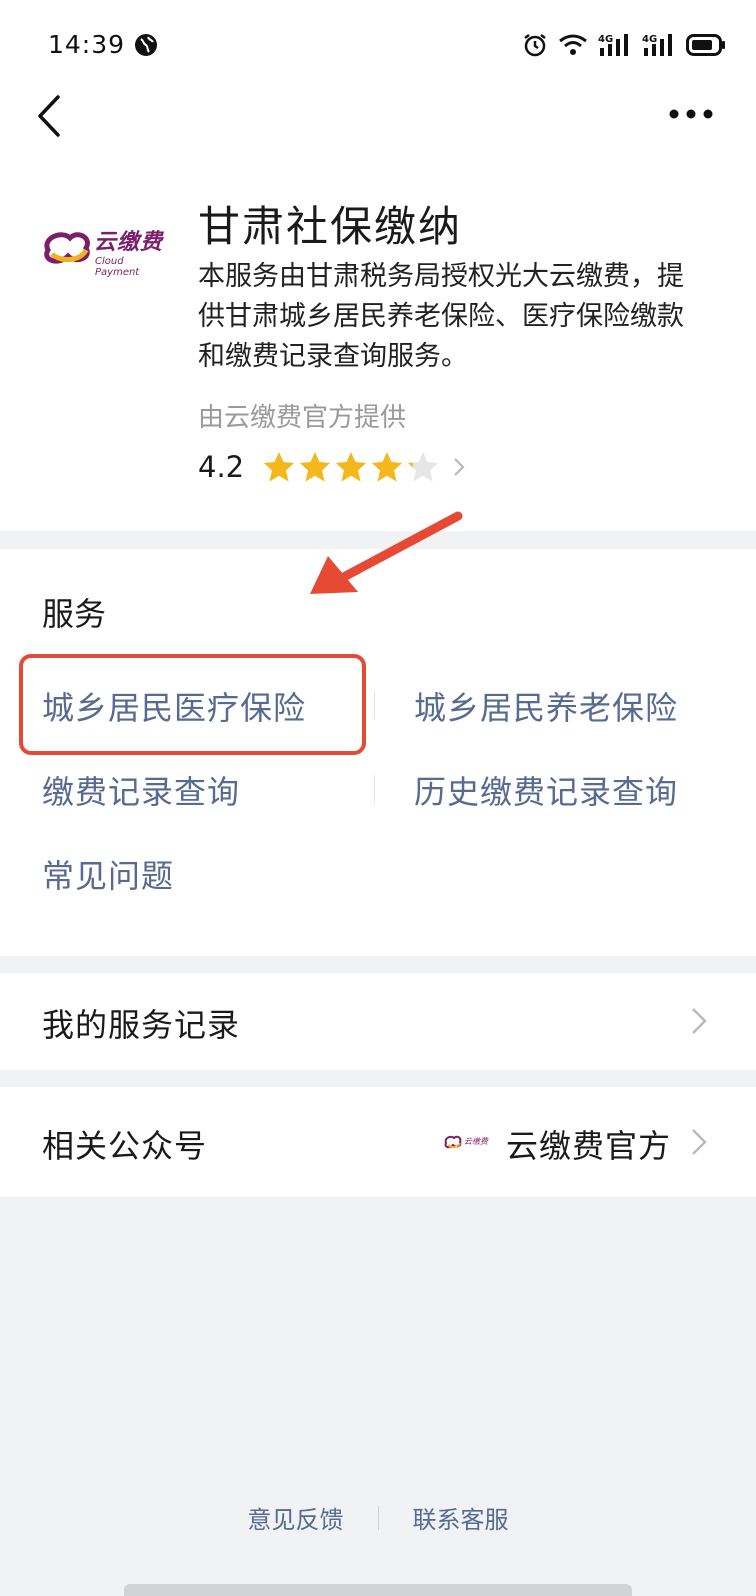 The height and width of the screenshot is (1596, 756). I want to click on logo-subtext: Cloud Payment, so click(117, 267).